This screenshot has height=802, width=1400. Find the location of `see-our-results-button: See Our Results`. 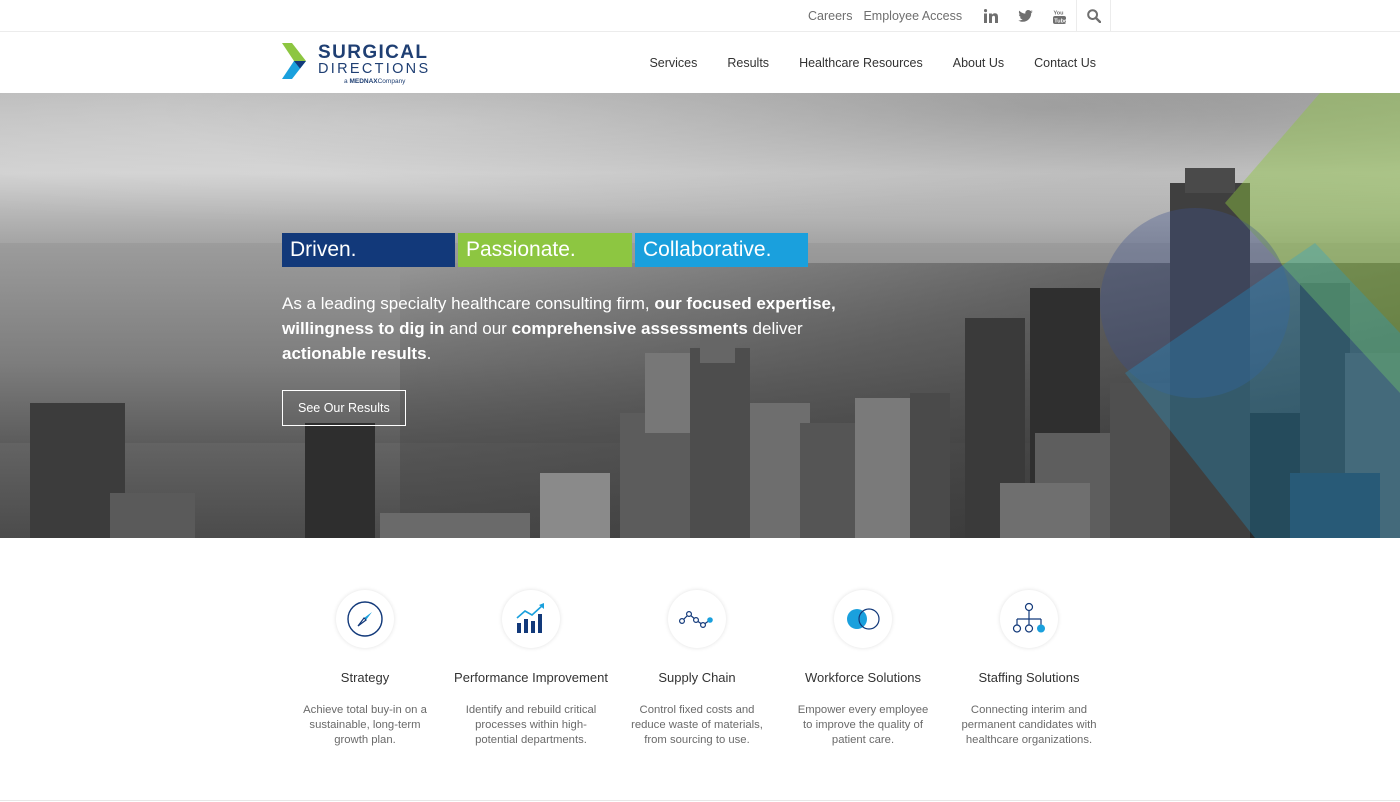

see-our-results-button: See Our Results is located at coordinates (344, 408).